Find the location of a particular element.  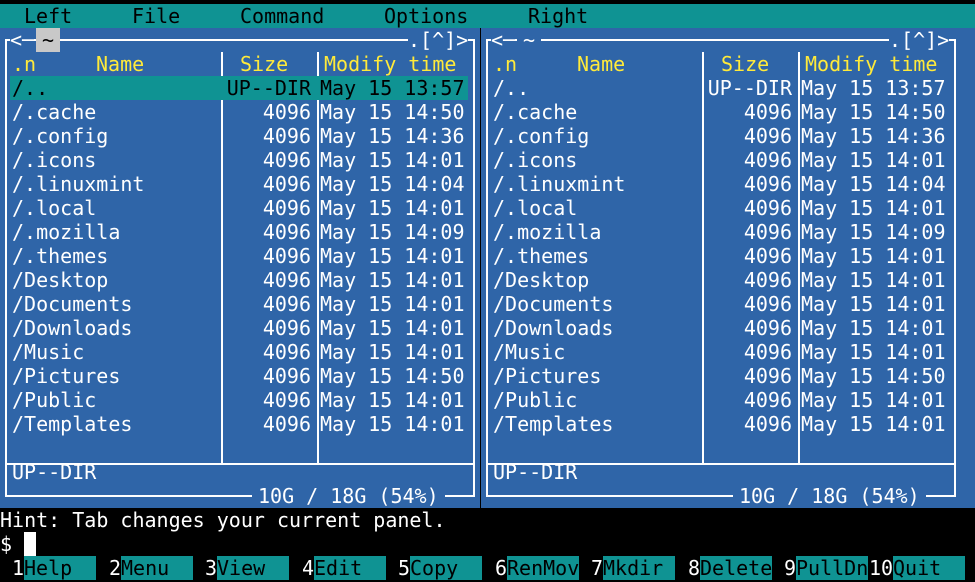

hint-line: Hint: Tab changes your current panel. is located at coordinates (487, 520).